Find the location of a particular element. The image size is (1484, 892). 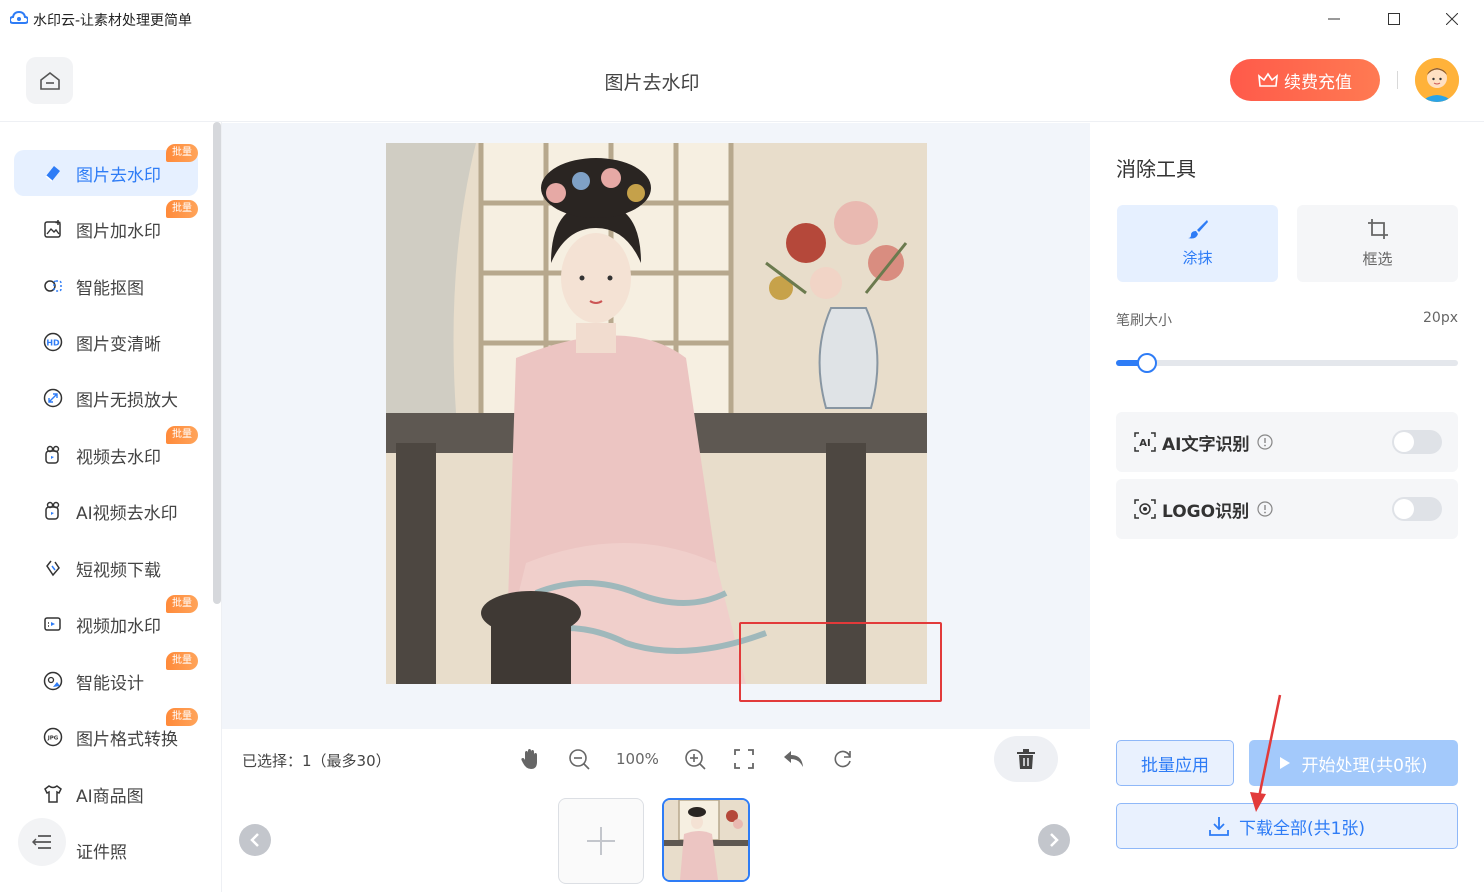

menu-collapse-icon is located at coordinates (41, 842).